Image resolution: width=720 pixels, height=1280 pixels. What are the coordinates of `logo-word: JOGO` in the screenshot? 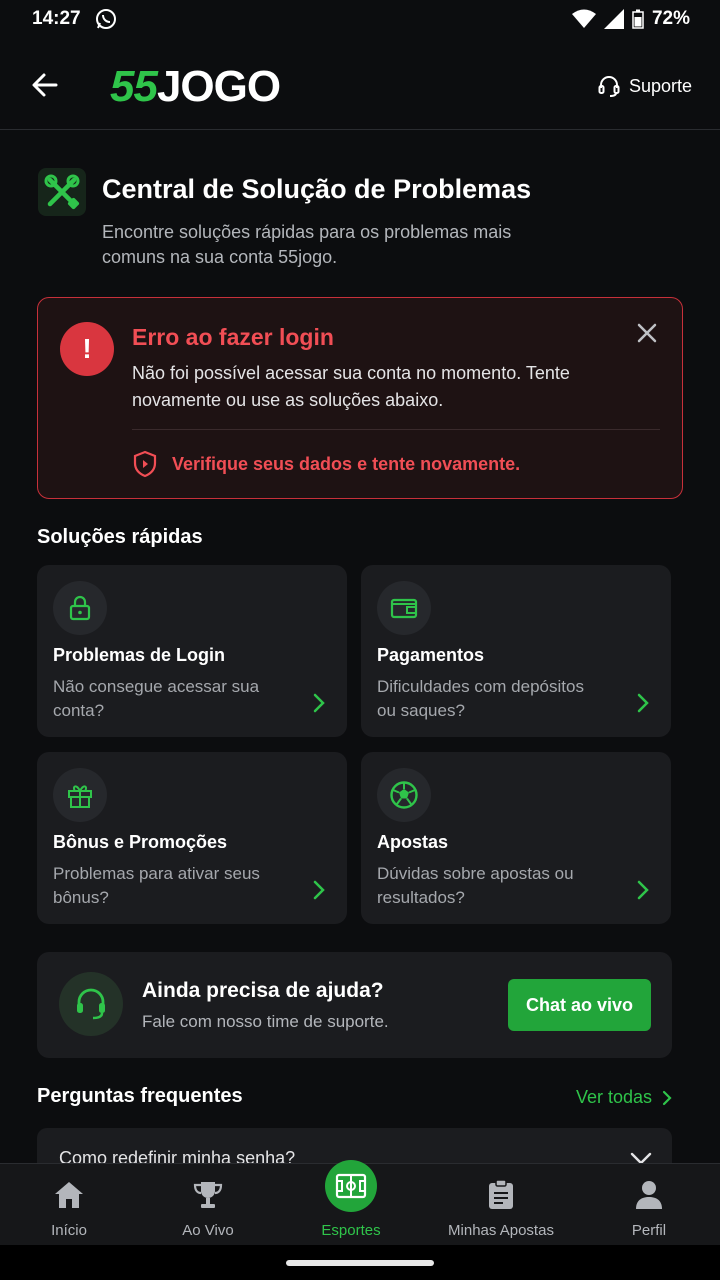 It's located at (218, 86).